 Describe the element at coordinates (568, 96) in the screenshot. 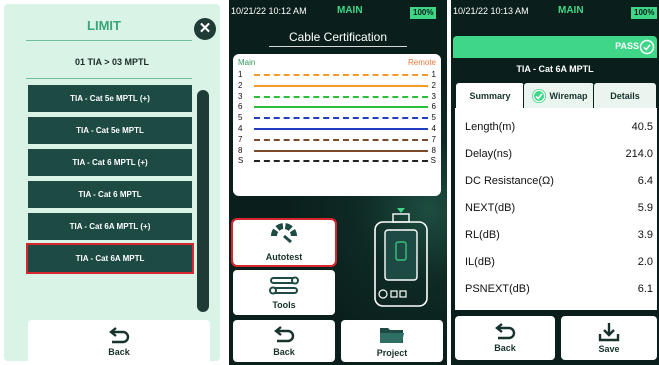

I see `tab-label: Wiremap` at that location.